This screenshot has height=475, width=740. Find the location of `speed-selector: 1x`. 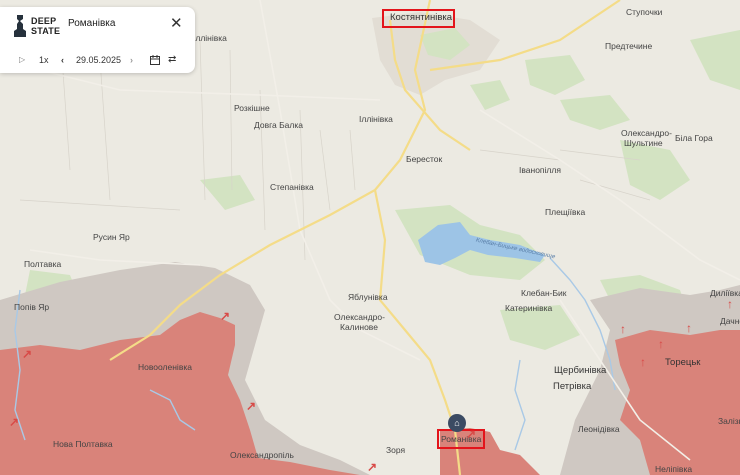

speed-selector: 1x is located at coordinates (44, 60).